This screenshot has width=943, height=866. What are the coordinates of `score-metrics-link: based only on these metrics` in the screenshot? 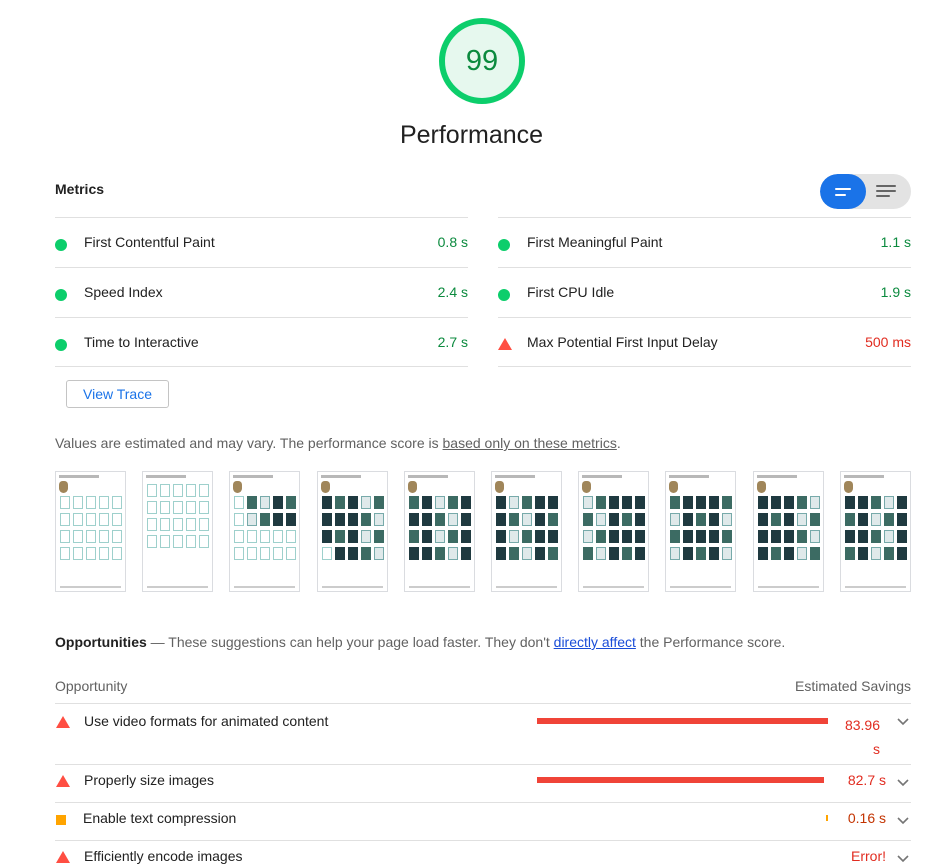 It's located at (530, 443).